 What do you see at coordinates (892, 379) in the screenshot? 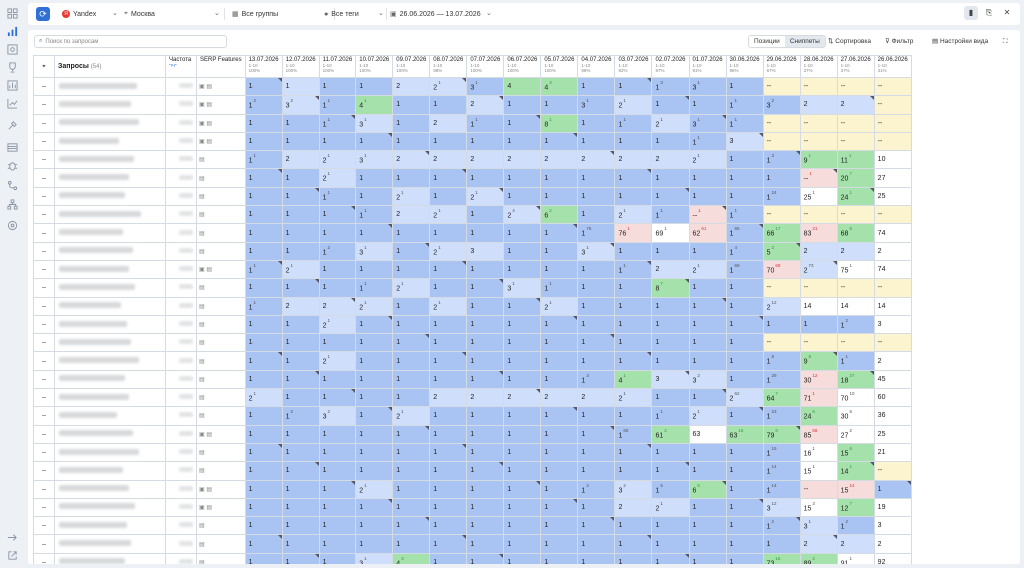
I see `position-cell: 45` at bounding box center [892, 379].